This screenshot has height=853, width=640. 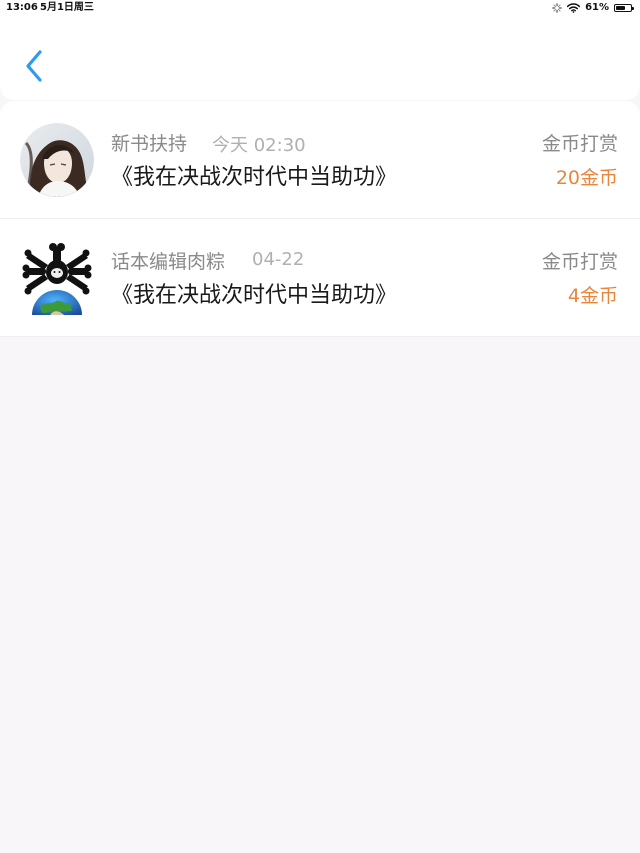 What do you see at coordinates (620, 8) in the screenshot?
I see `battery-fill` at bounding box center [620, 8].